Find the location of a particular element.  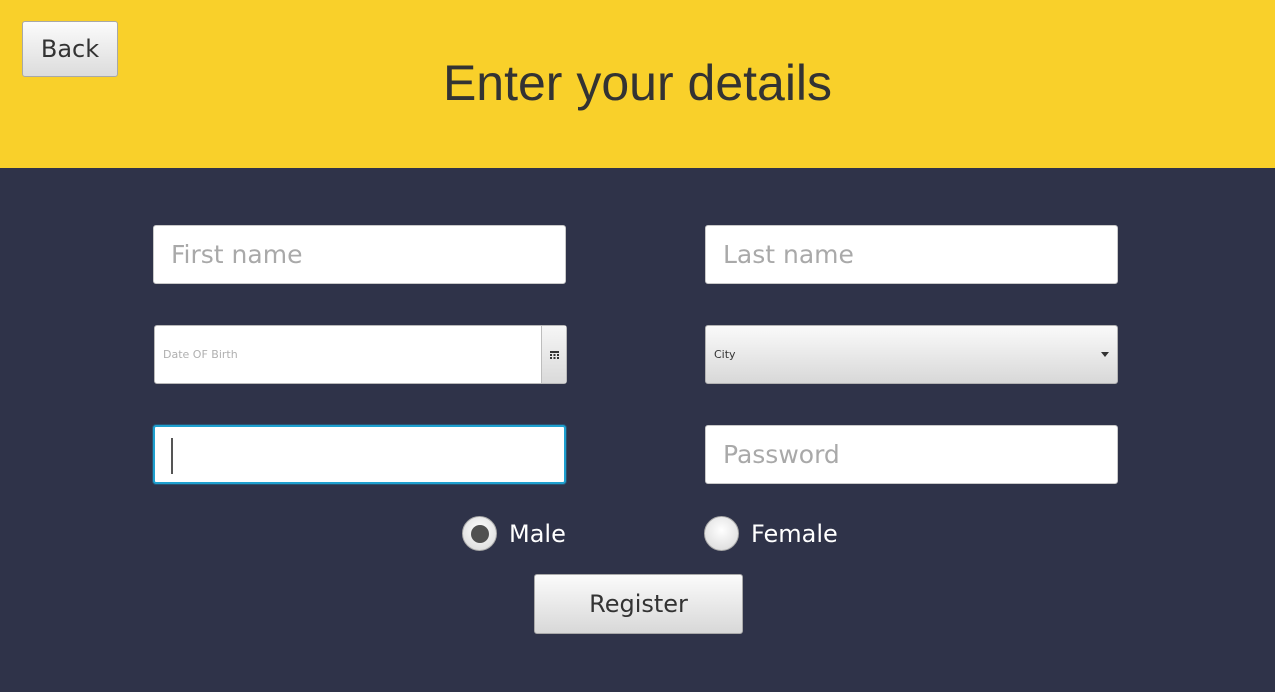

gender-radio-female: Female is located at coordinates (771, 533).